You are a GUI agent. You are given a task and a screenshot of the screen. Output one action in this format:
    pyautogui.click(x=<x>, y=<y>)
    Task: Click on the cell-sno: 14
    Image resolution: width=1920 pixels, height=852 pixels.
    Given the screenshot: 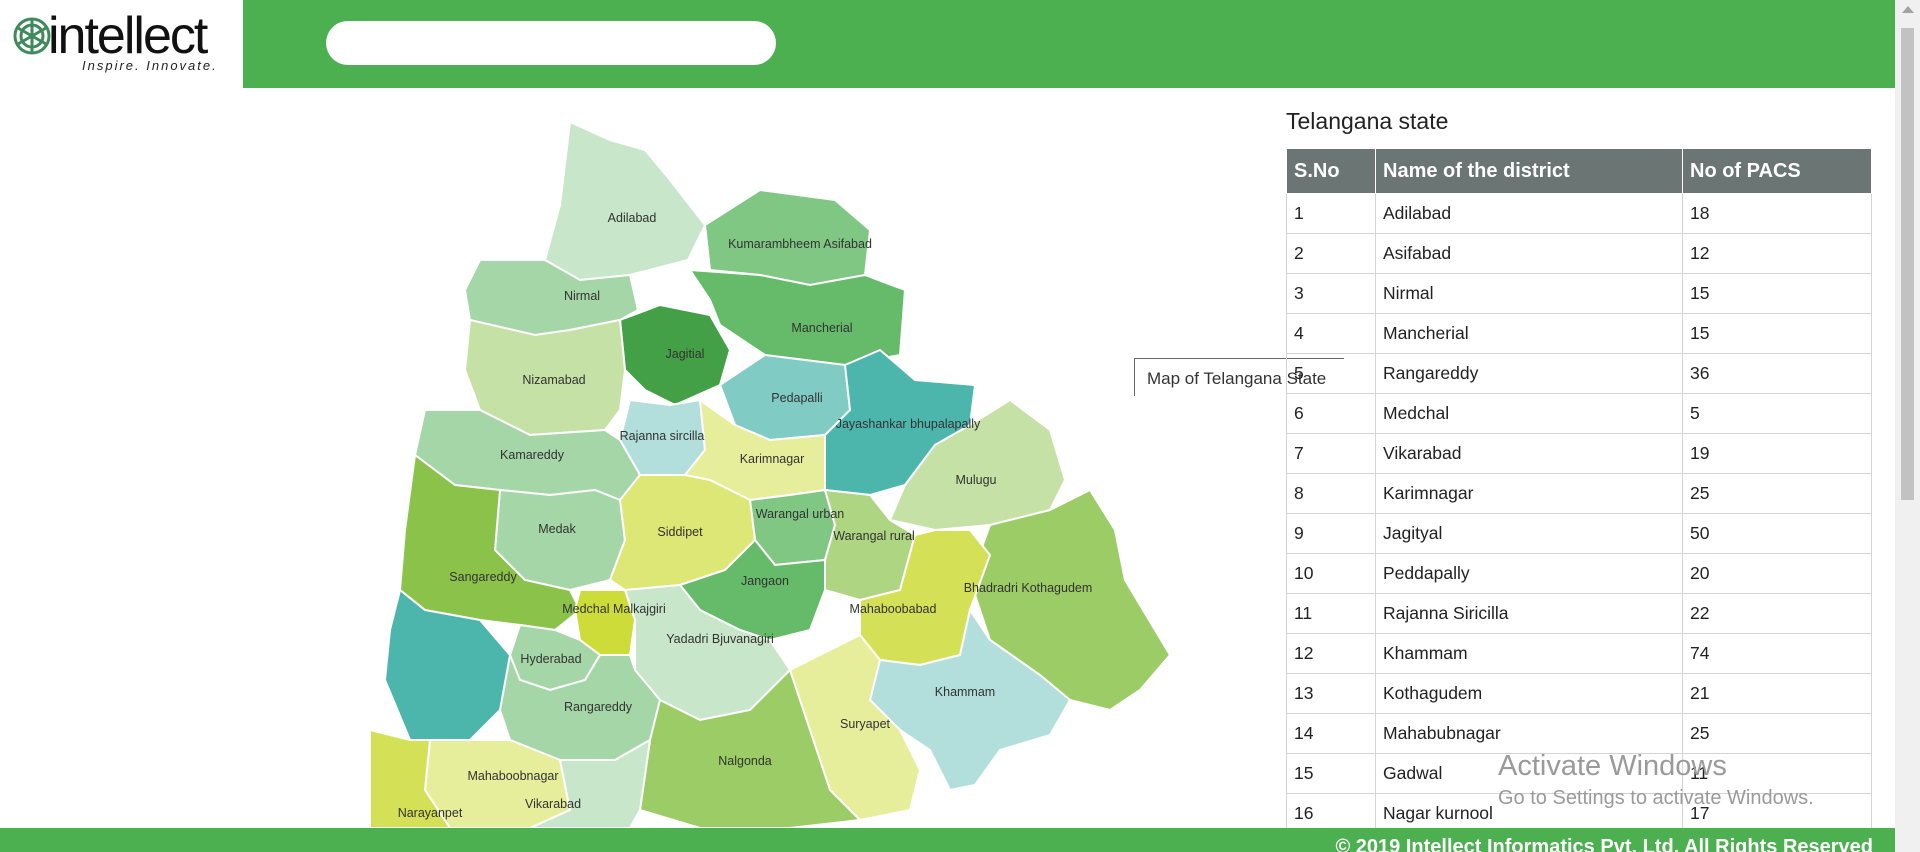 What is the action you would take?
    pyautogui.click(x=1331, y=733)
    